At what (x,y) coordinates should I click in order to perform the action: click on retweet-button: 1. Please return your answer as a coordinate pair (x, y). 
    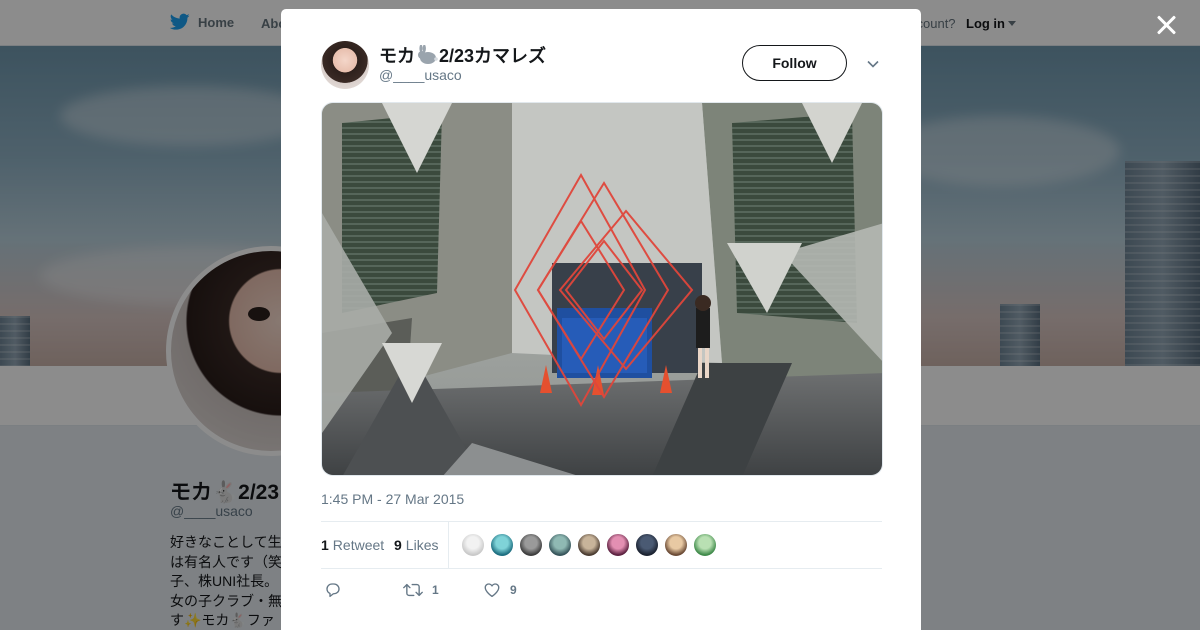
    Looking at the image, I should click on (421, 590).